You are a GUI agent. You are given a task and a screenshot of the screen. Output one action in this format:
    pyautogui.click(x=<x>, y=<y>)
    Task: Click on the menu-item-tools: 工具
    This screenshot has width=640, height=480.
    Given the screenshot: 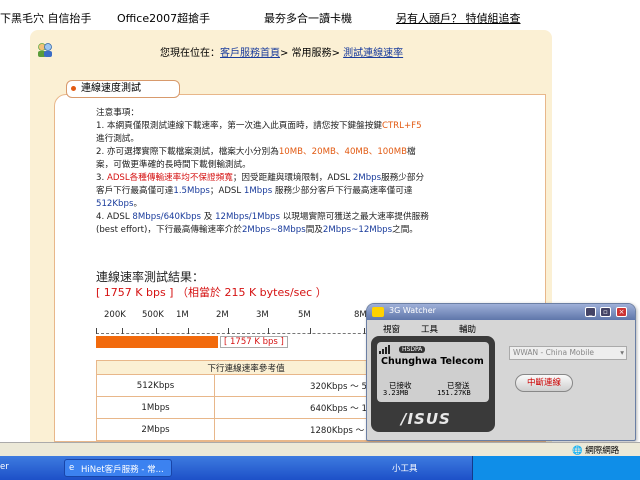 What is the action you would take?
    pyautogui.click(x=429, y=329)
    